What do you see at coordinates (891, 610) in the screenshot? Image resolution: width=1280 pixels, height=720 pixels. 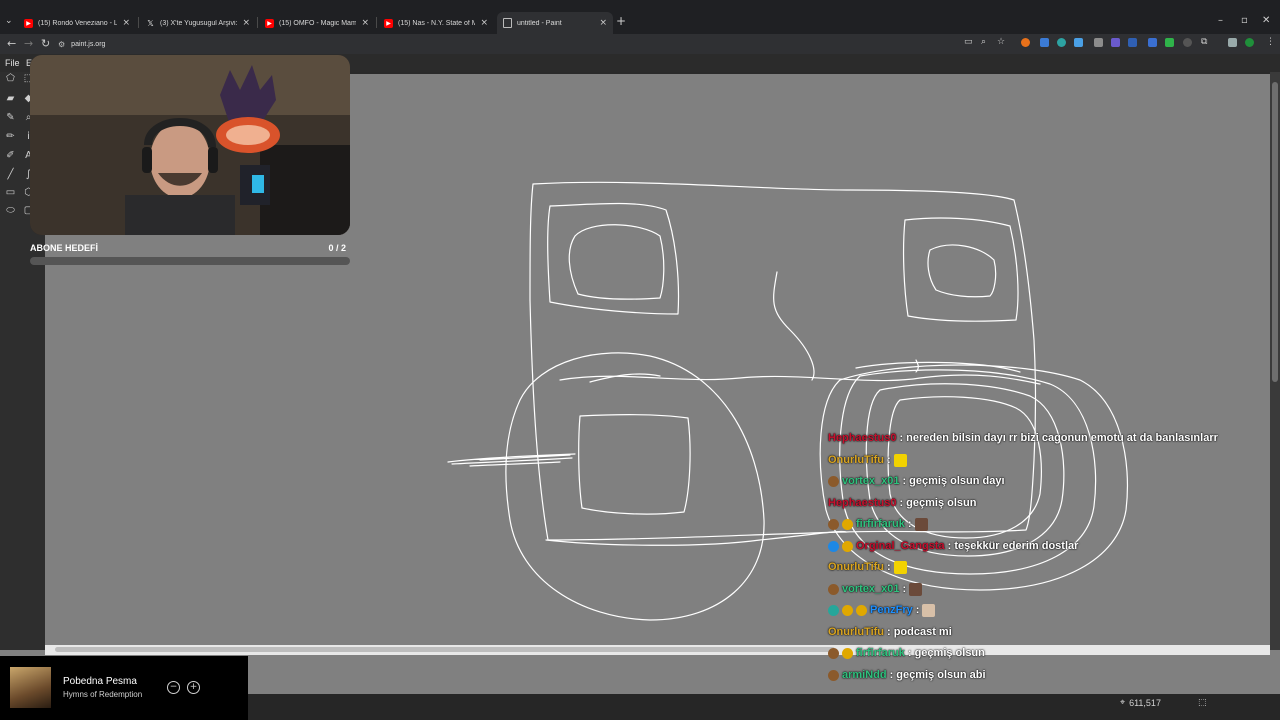 I see `chat-username: PenzFry` at bounding box center [891, 610].